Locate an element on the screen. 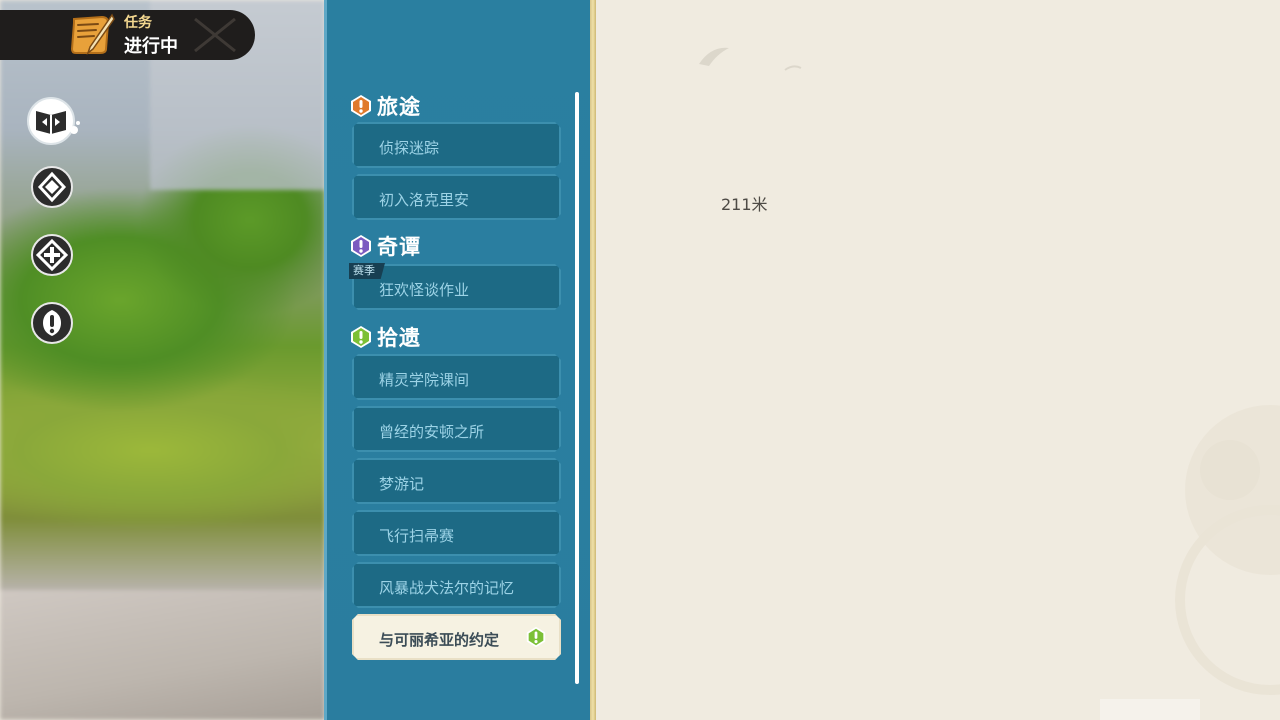 Image resolution: width=1280 pixels, height=720 pixels. category-stray: 拾遗 is located at coordinates (385, 337).